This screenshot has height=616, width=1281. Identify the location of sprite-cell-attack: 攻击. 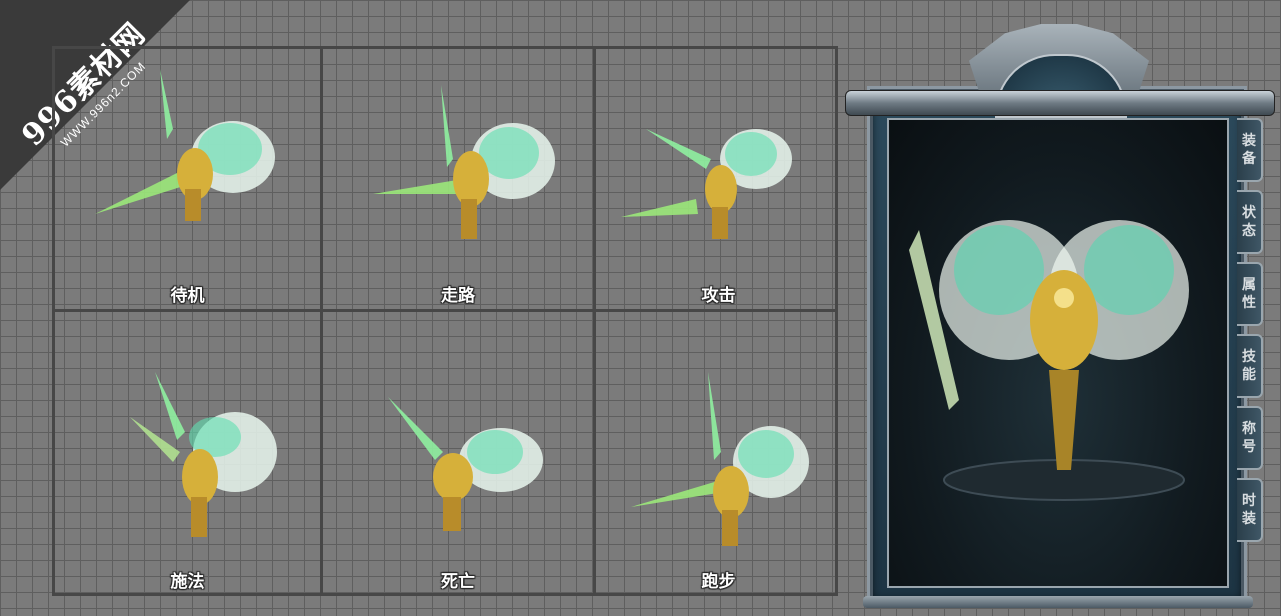
(718, 179).